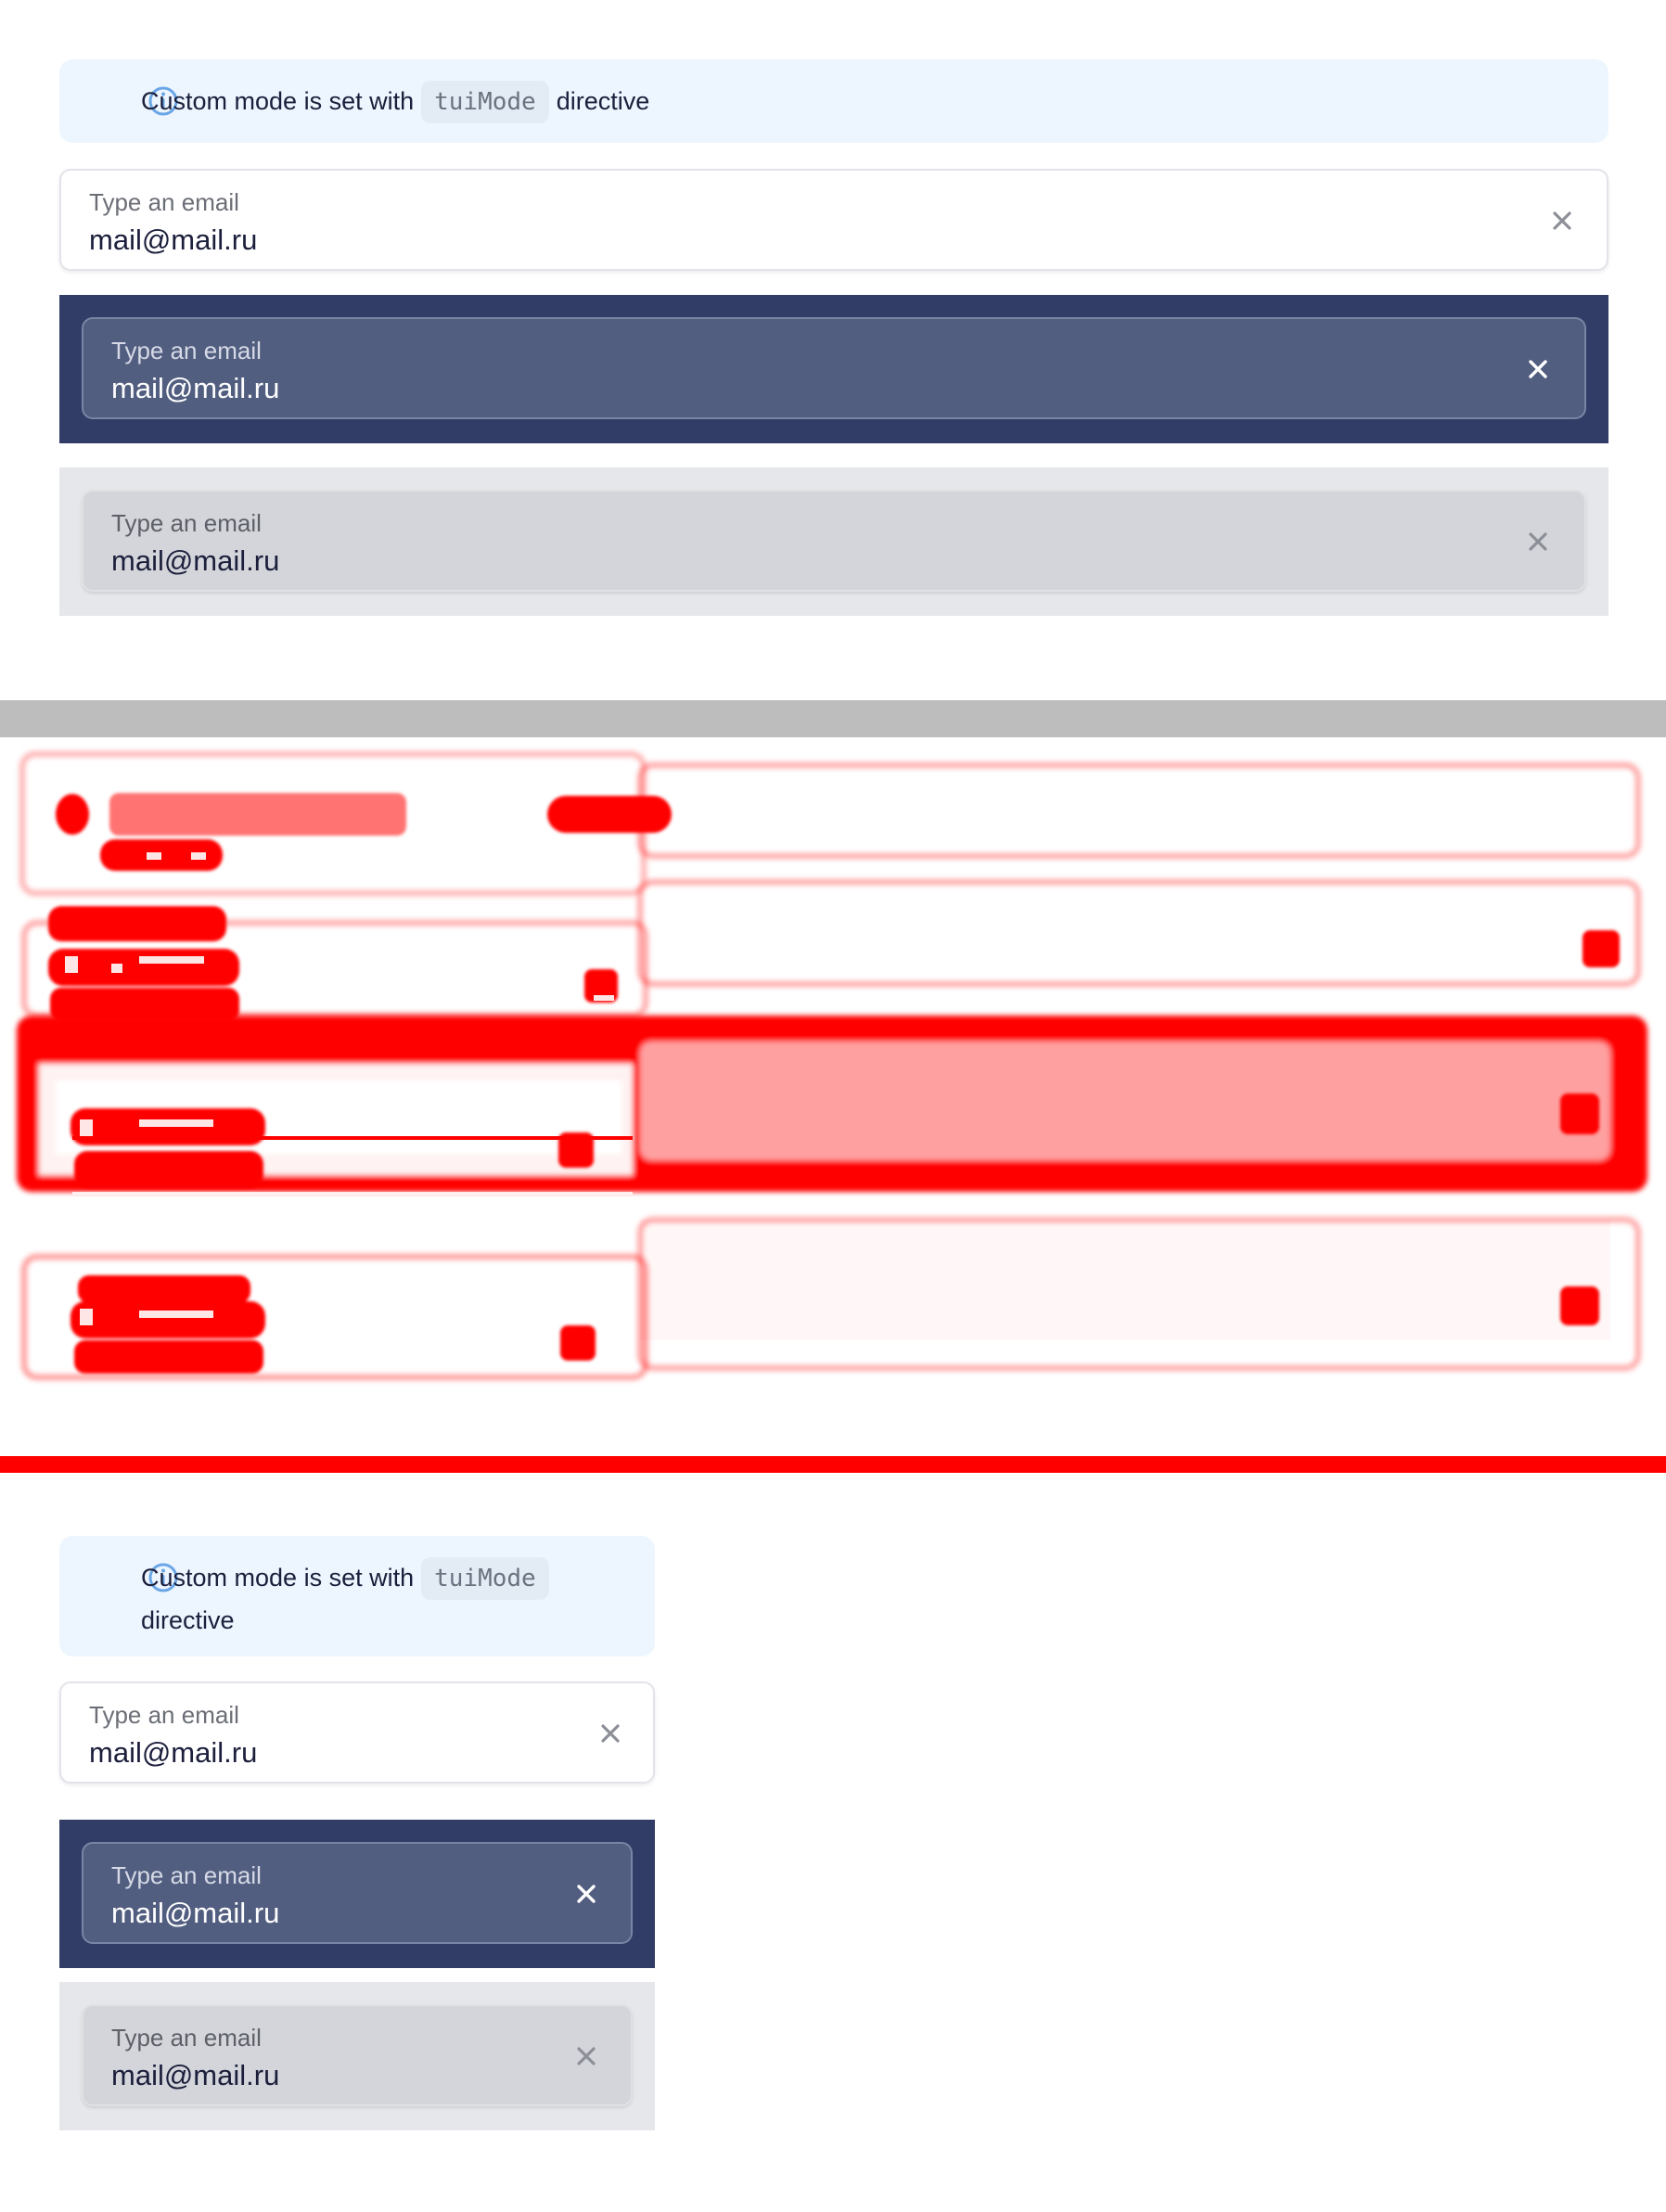 This screenshot has height=2212, width=1666. Describe the element at coordinates (833, 1464) in the screenshot. I see `diff-bottom-line` at that location.